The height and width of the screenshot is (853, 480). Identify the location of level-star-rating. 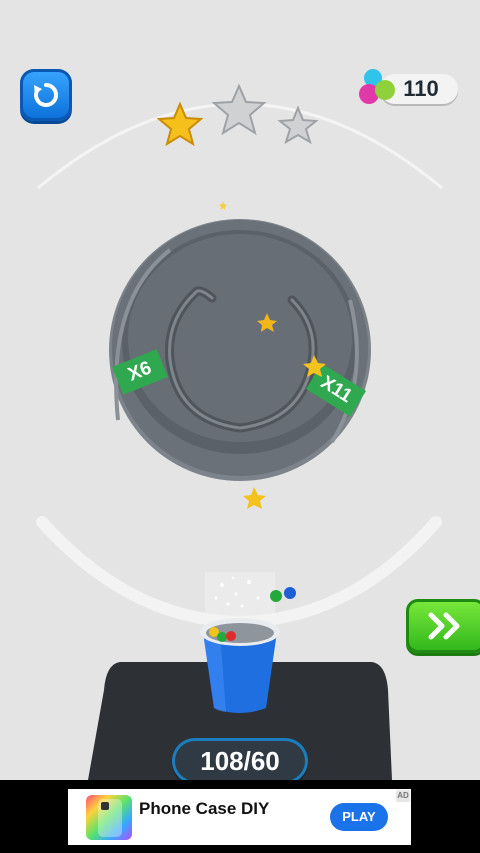
(237, 115).